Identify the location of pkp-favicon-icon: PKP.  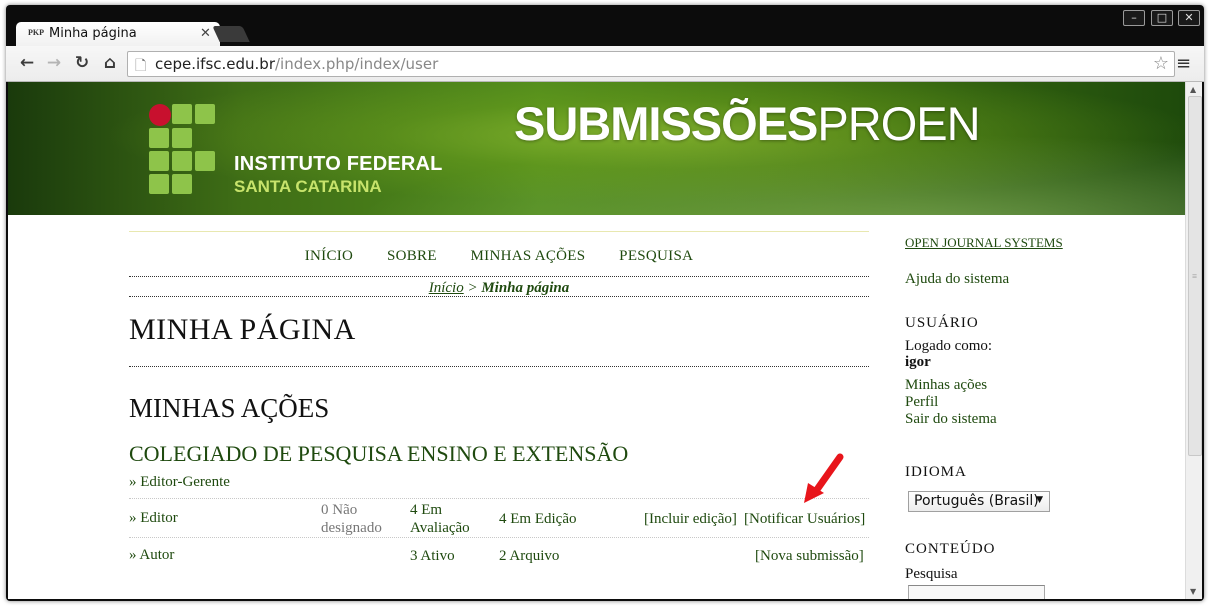
(36, 32).